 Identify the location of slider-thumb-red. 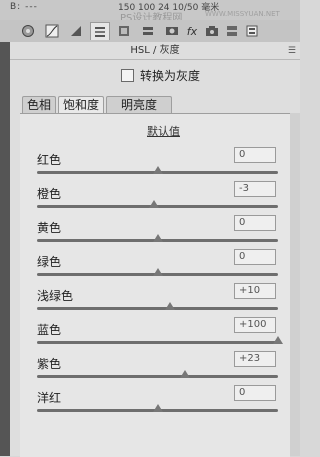
(157, 170).